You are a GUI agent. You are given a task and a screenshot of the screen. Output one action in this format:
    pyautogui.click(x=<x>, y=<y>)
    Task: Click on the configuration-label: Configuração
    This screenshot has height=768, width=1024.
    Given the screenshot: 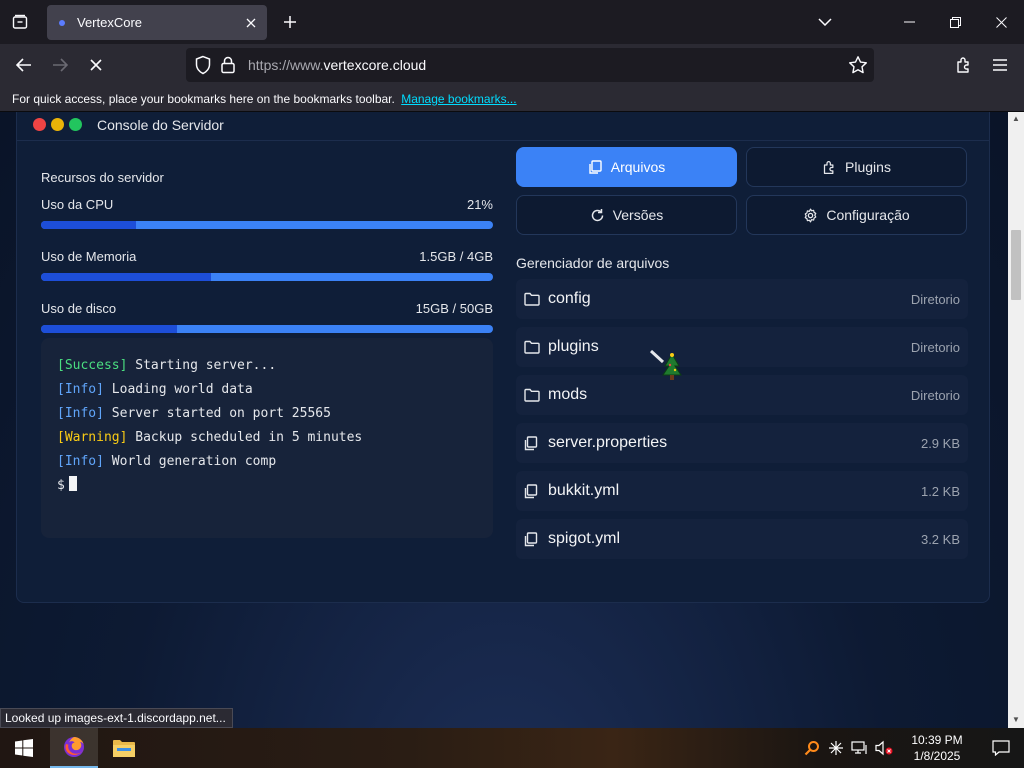 What is the action you would take?
    pyautogui.click(x=868, y=215)
    